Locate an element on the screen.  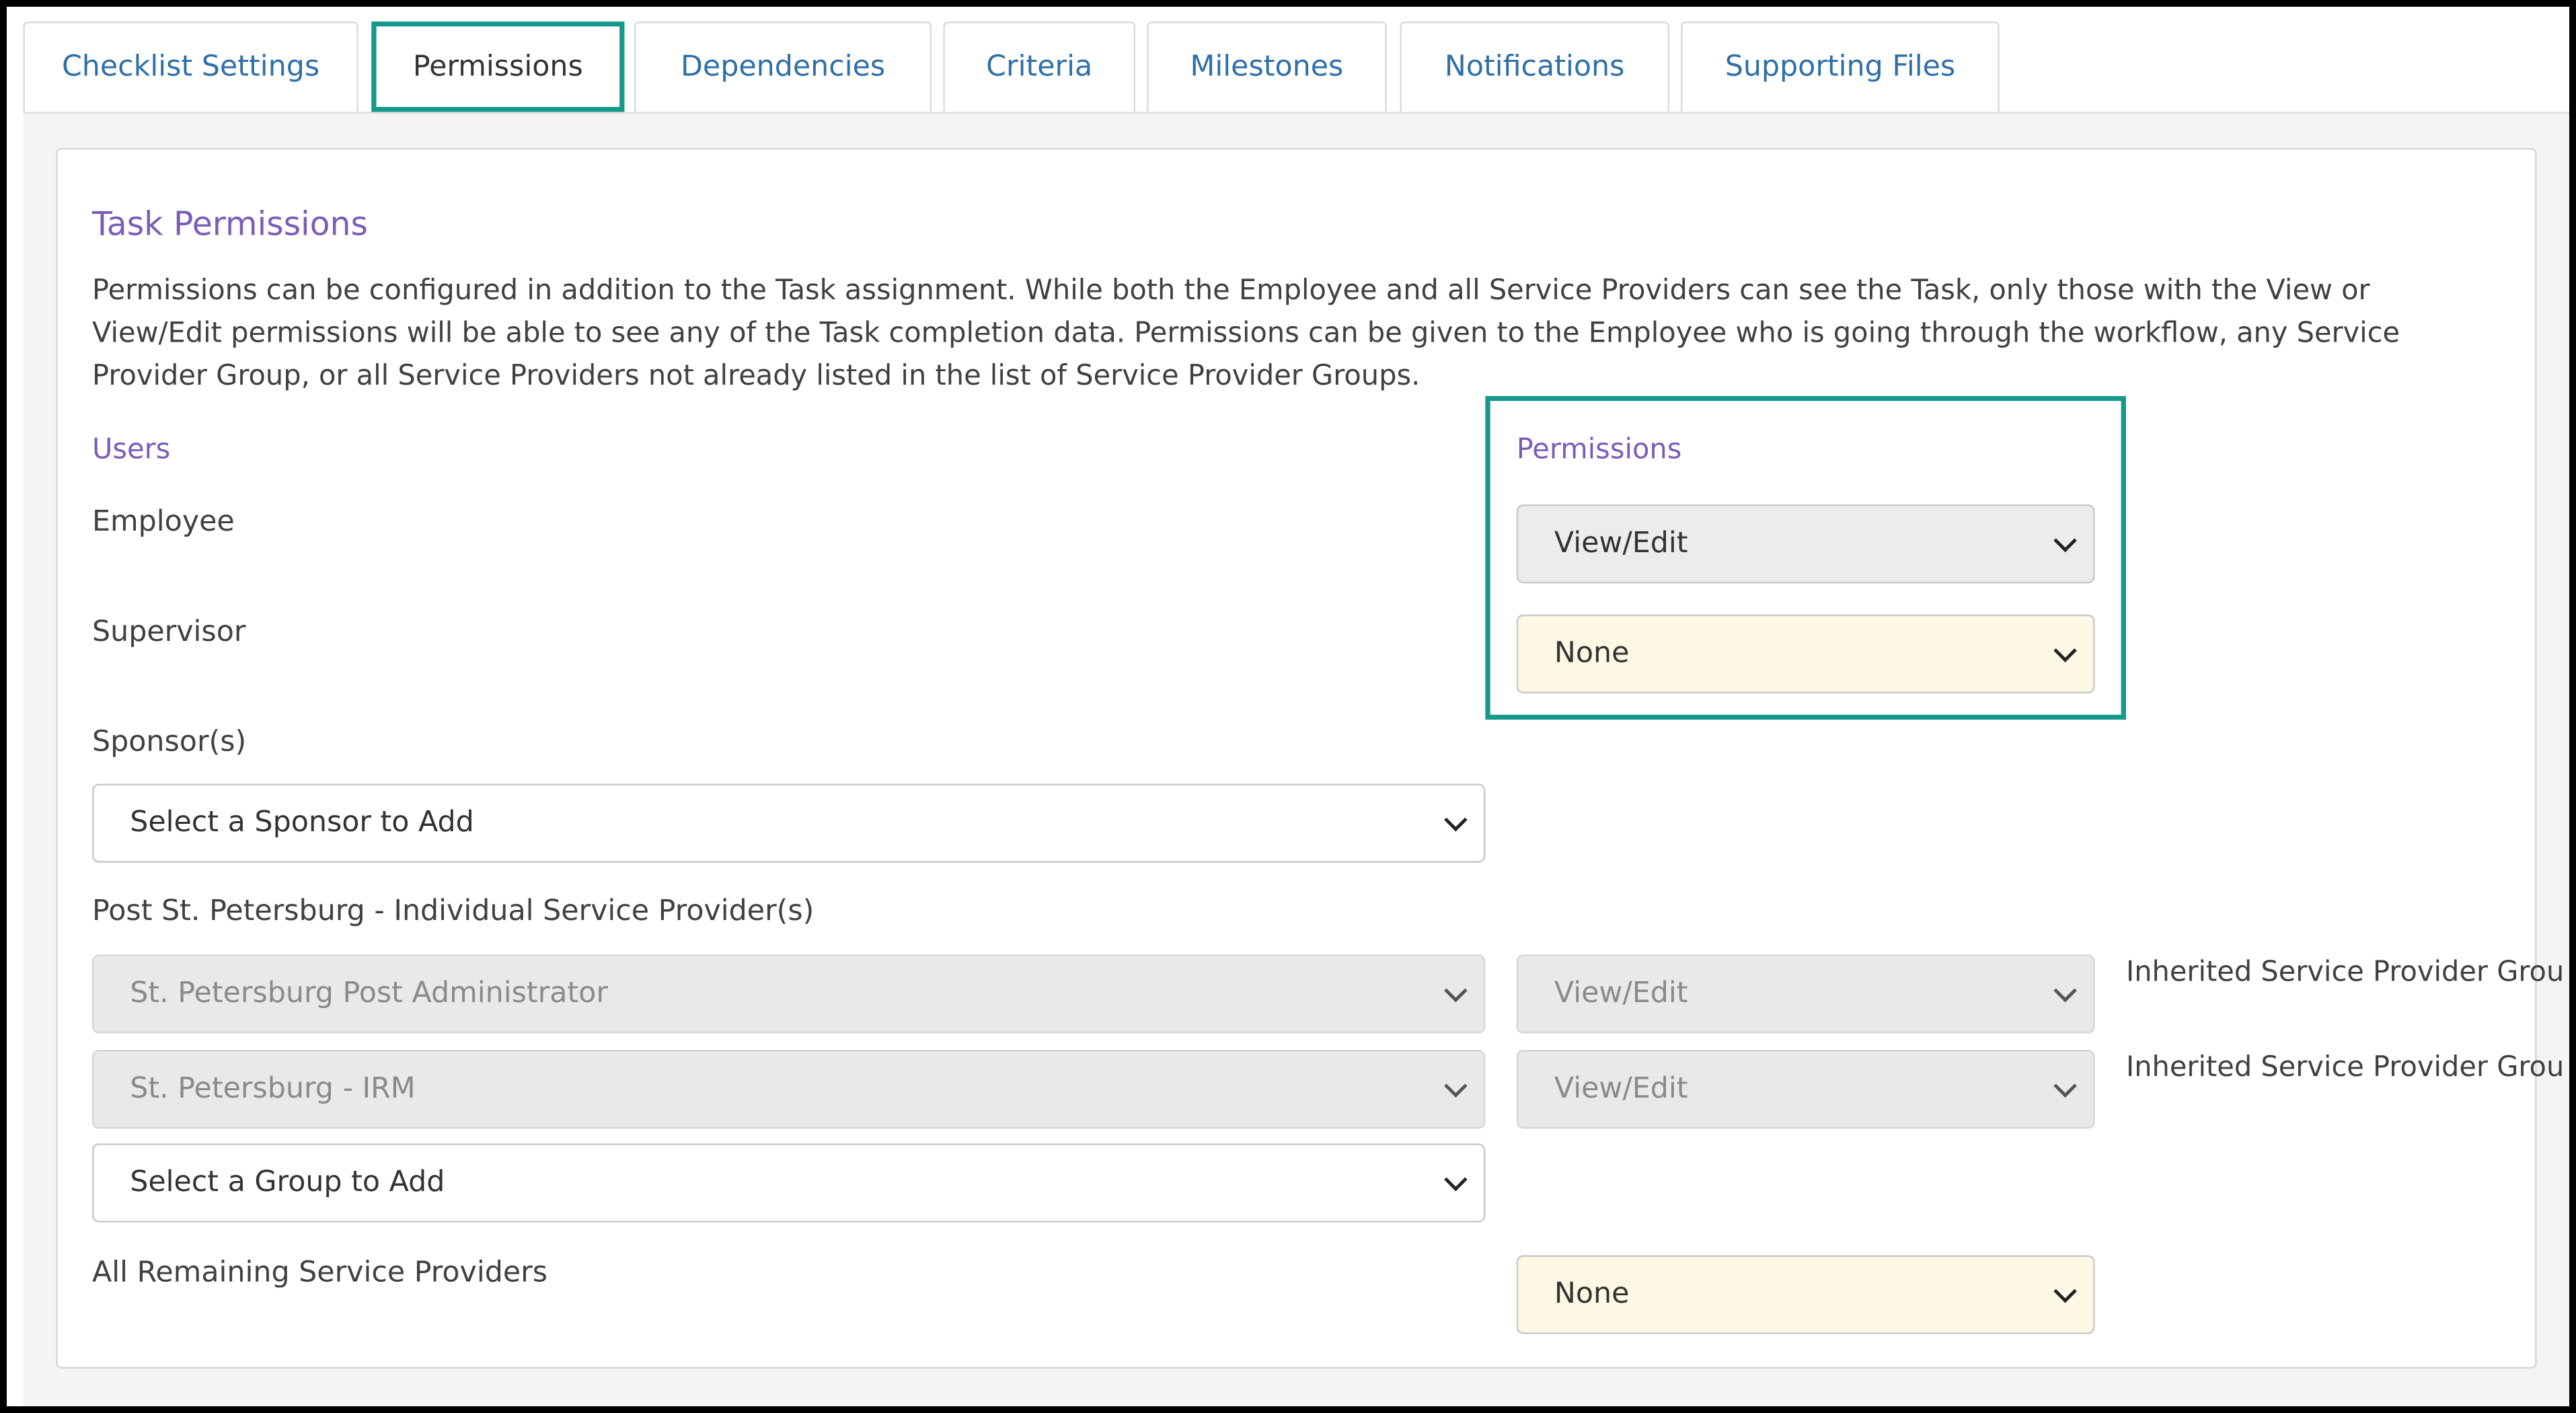
tab-notifications: Notifications is located at coordinates (1534, 66).